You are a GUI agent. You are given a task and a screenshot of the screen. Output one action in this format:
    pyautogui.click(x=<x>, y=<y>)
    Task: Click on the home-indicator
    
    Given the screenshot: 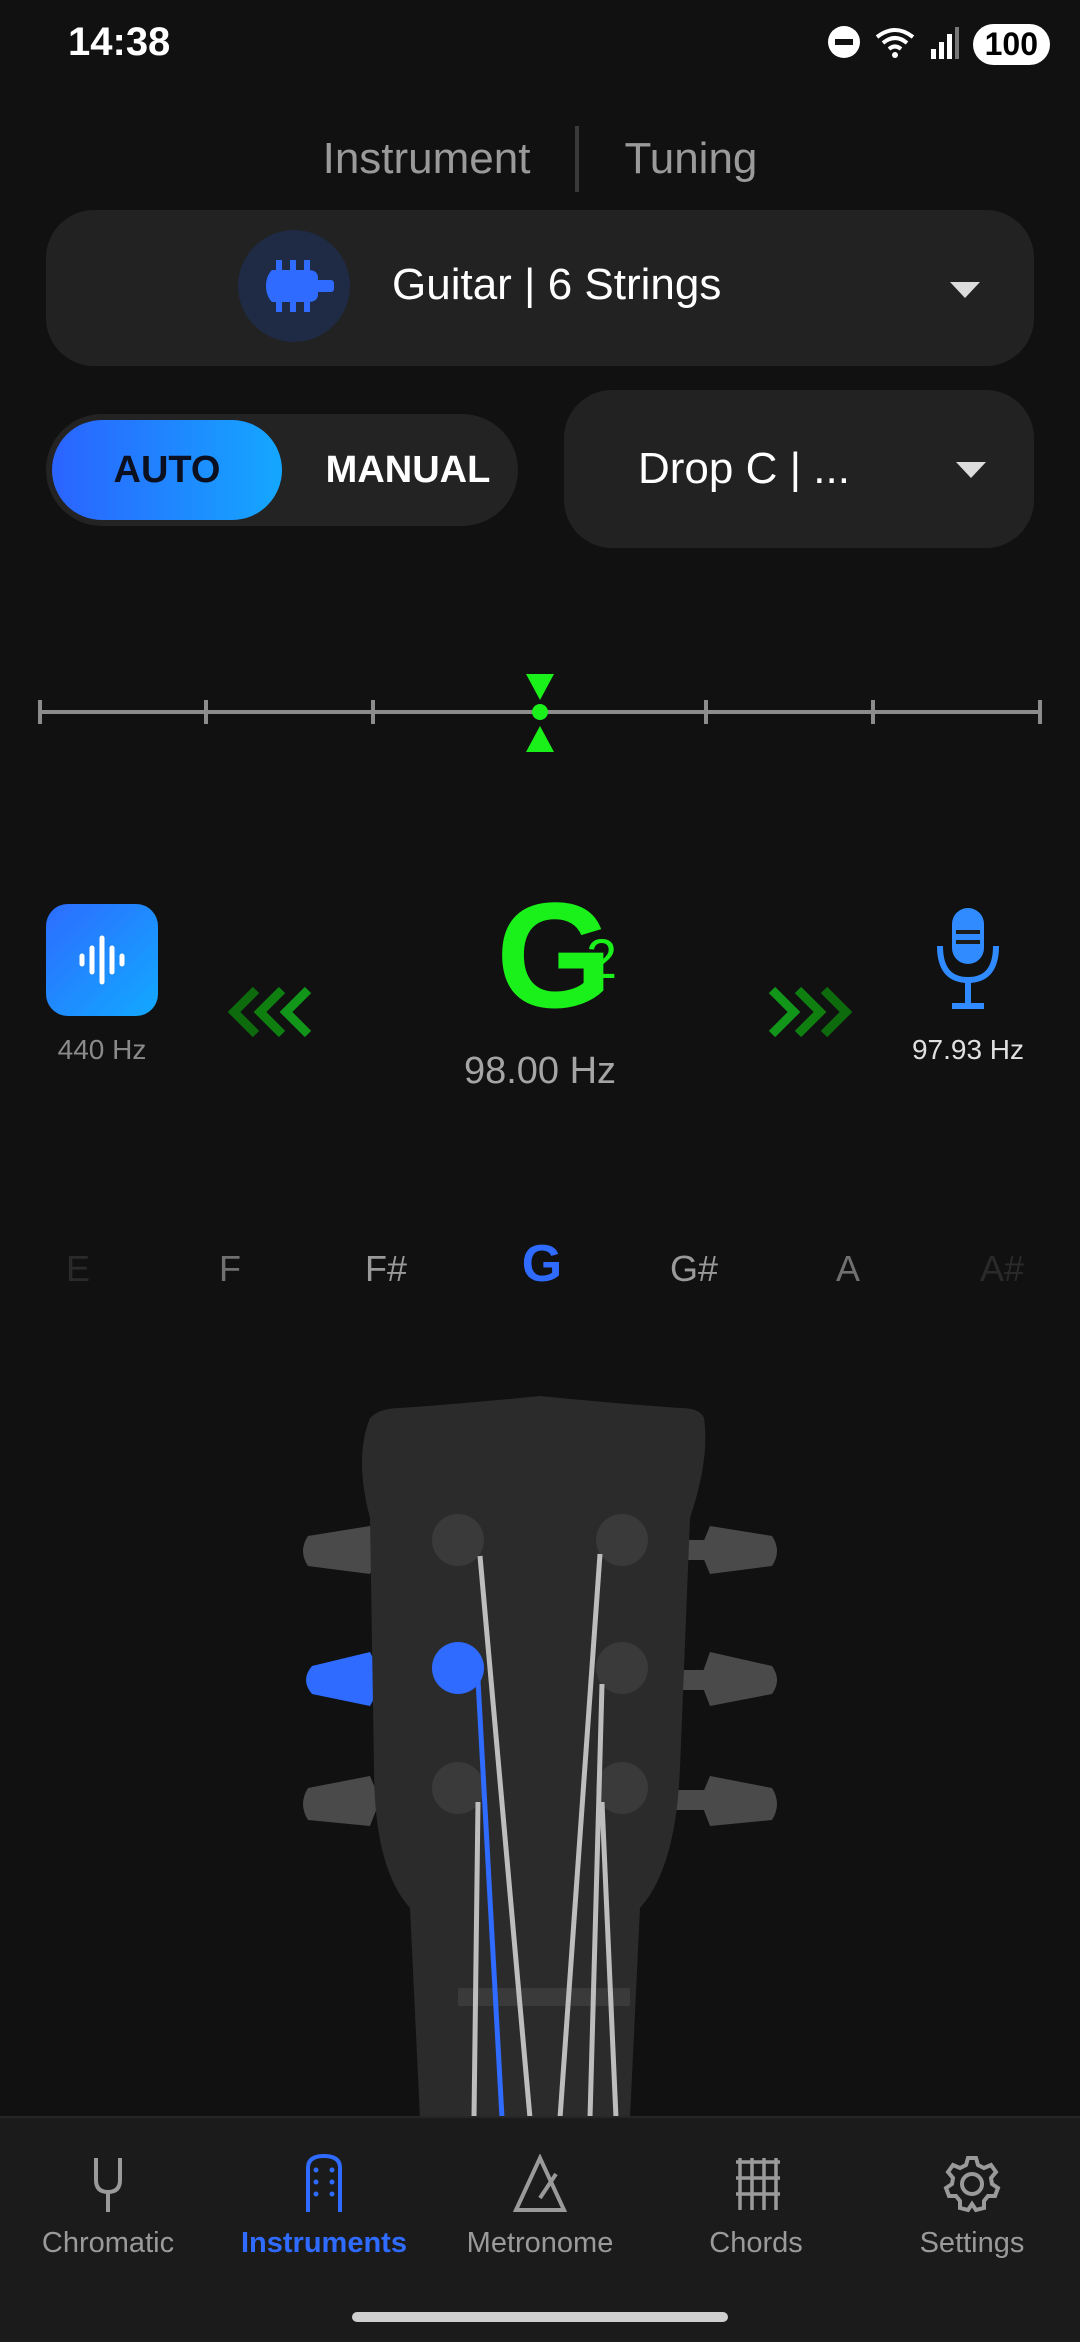 What is the action you would take?
    pyautogui.click(x=540, y=2317)
    